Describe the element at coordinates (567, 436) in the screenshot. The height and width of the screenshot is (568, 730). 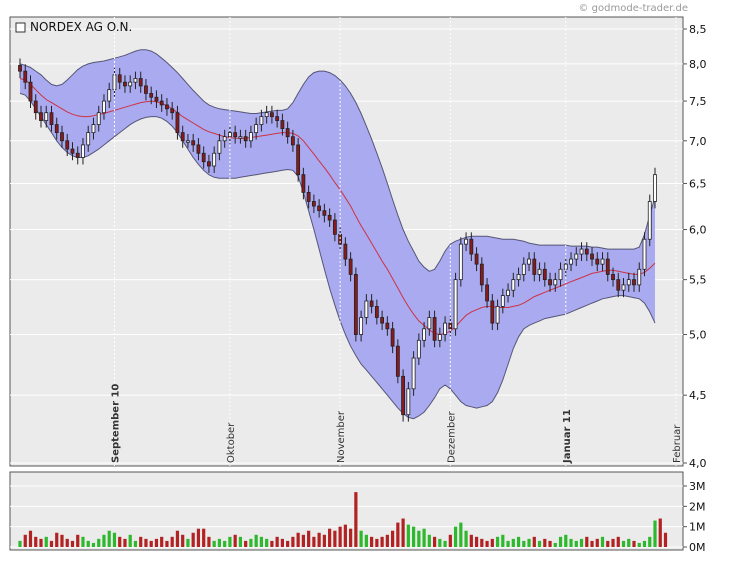
I see `x-tick-label: Januar 11` at that location.